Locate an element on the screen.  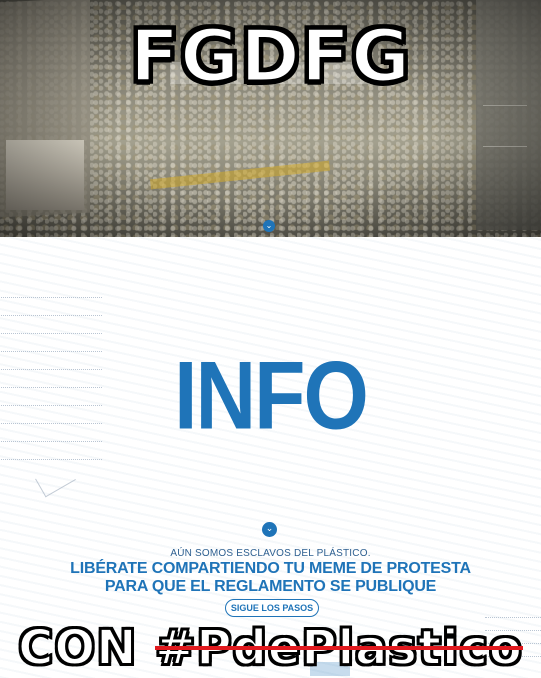
meme-bottom-prefix: CON is located at coordinates (77, 648).